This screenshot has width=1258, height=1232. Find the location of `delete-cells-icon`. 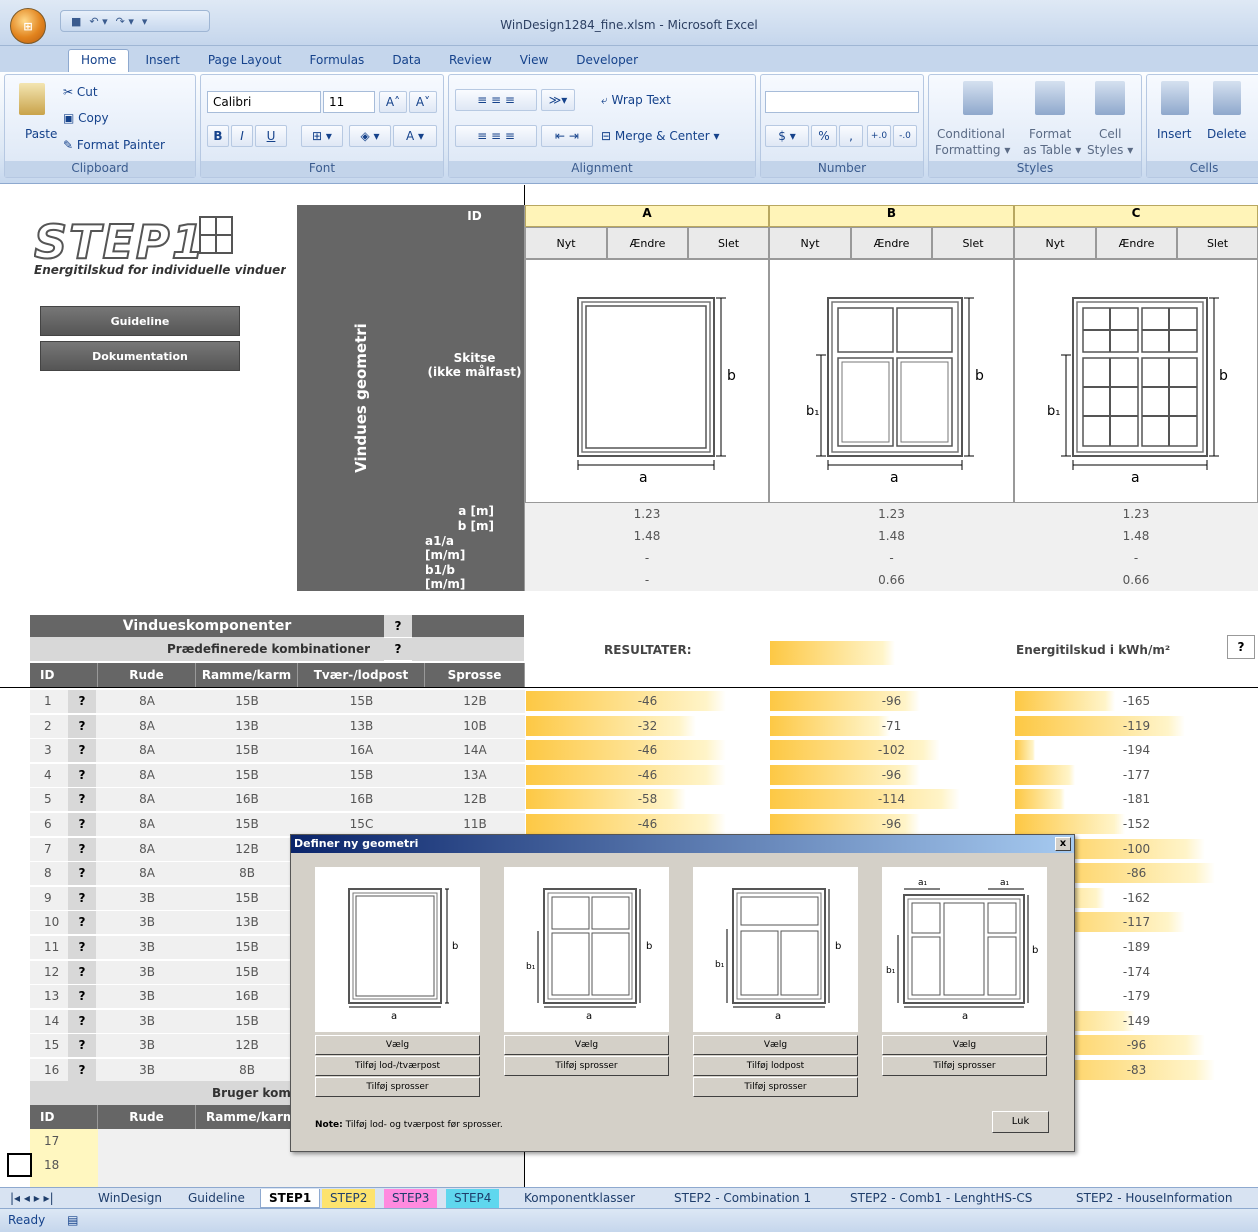

delete-cells-icon is located at coordinates (1227, 98).